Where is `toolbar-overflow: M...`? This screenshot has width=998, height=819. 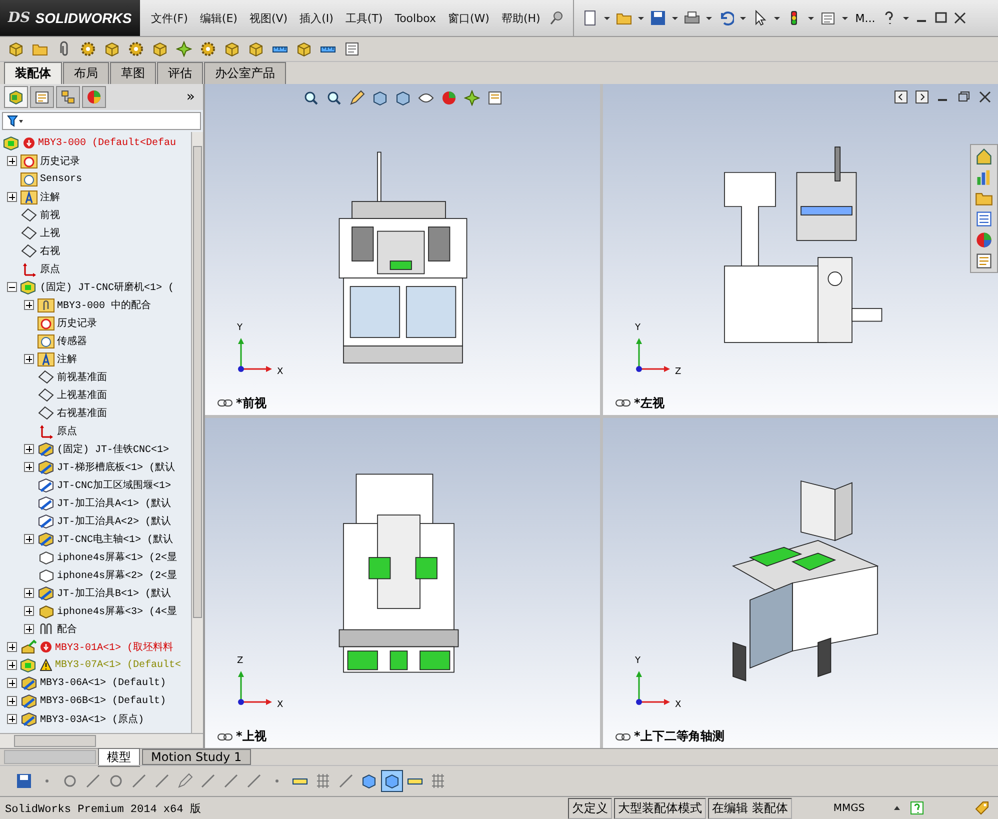
toolbar-overflow: M... is located at coordinates (865, 18).